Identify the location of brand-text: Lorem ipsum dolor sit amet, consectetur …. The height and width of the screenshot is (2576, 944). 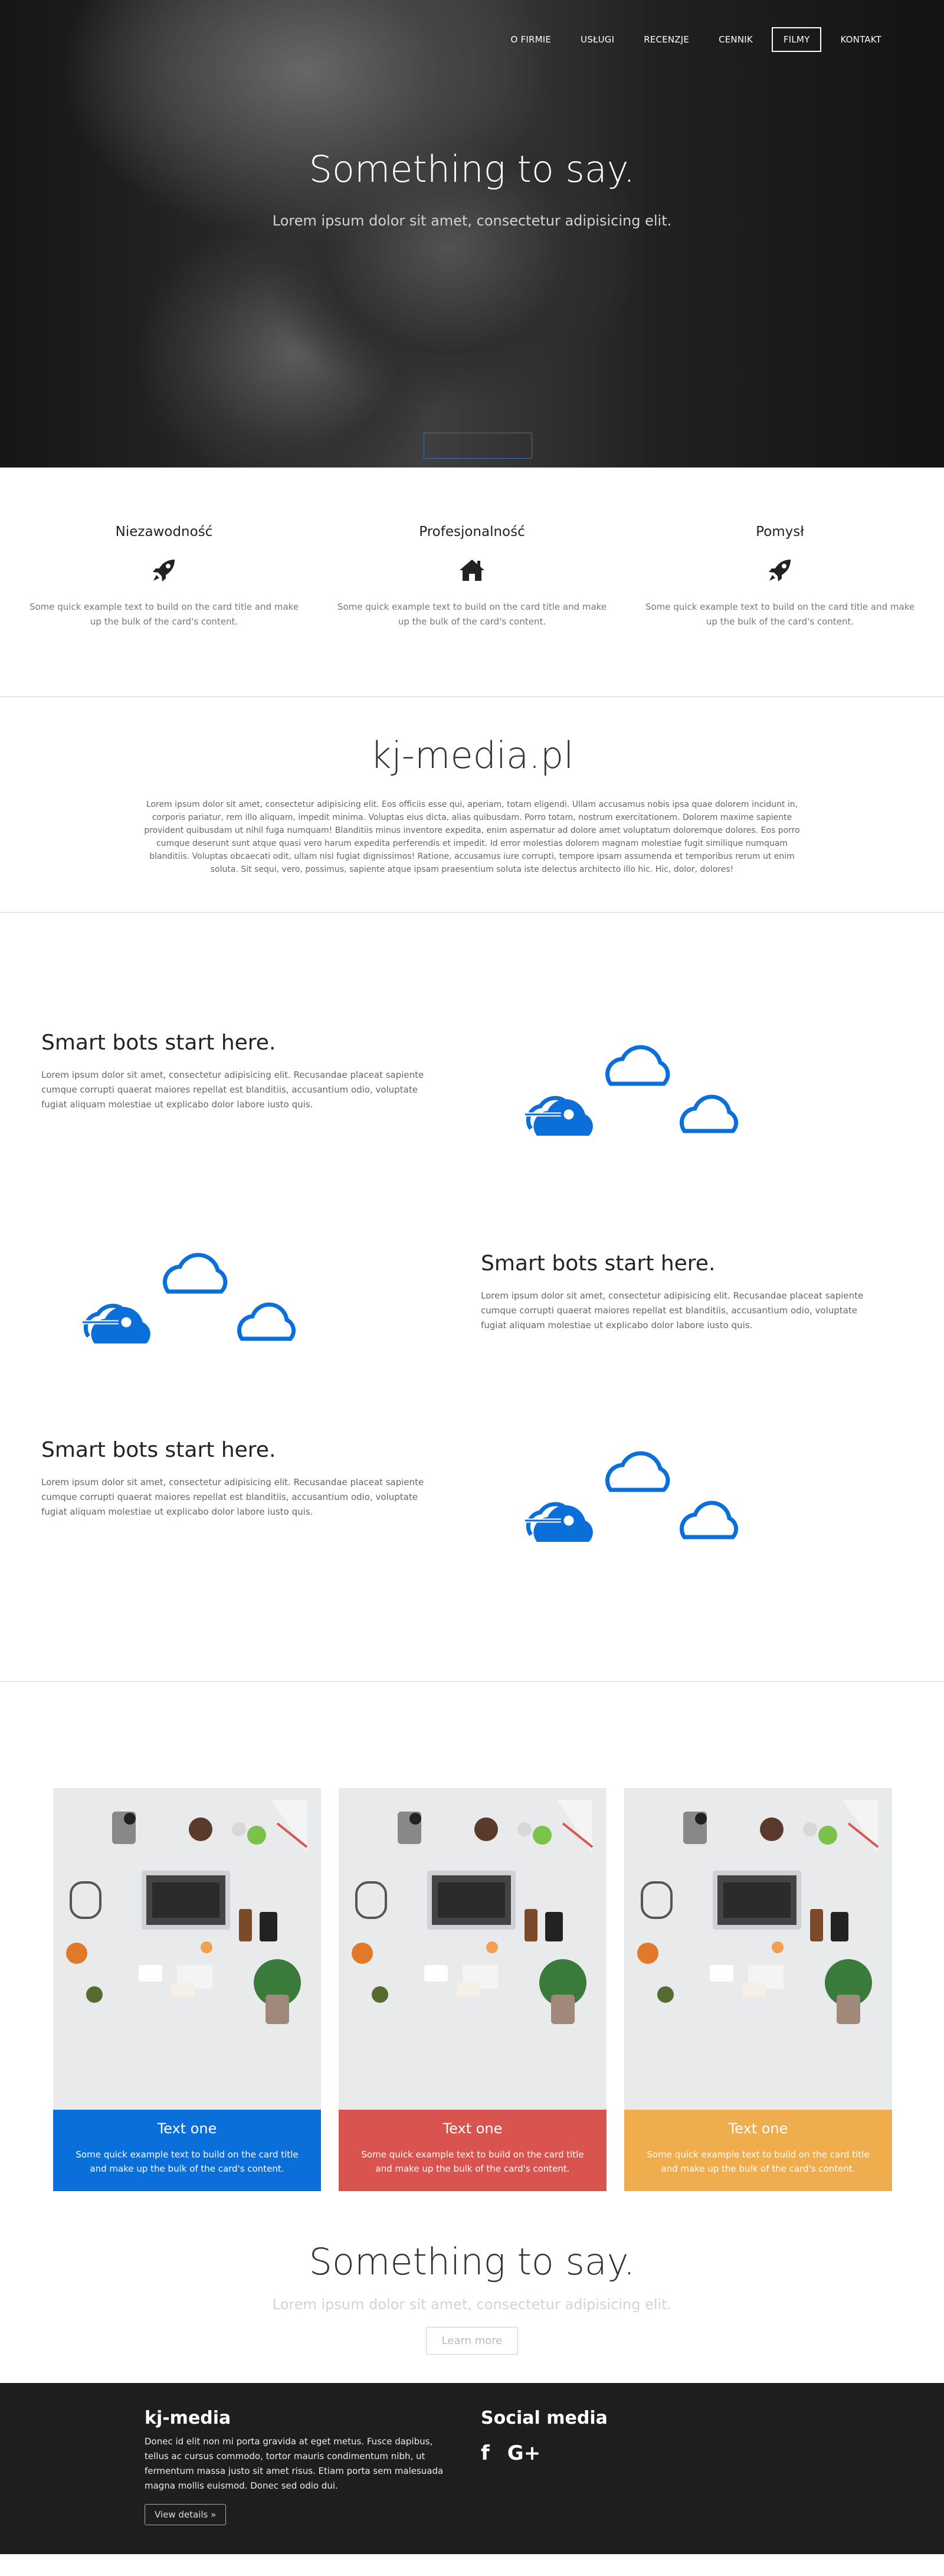
(472, 837).